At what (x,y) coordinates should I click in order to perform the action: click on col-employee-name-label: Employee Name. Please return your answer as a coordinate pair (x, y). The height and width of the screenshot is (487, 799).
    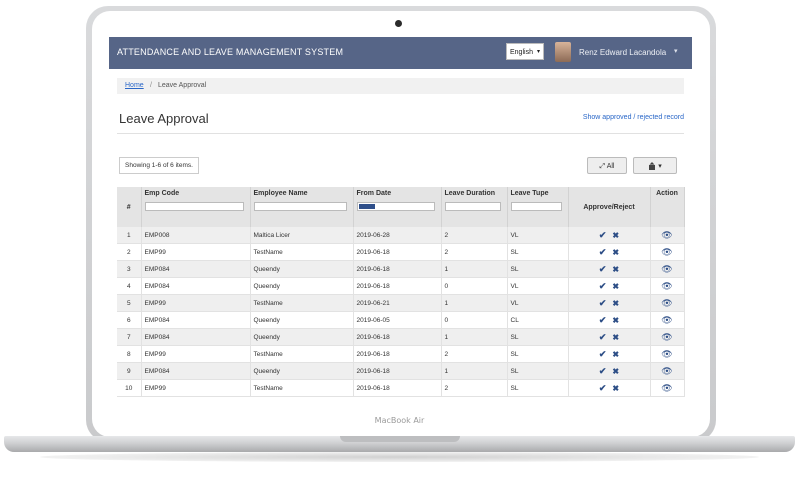
    Looking at the image, I should click on (280, 193).